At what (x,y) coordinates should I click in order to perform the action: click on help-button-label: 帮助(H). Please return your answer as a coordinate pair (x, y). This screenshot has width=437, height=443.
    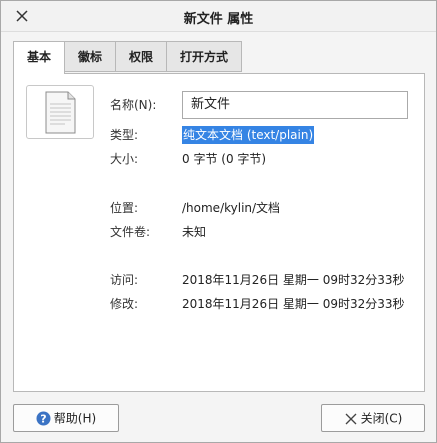
    Looking at the image, I should click on (75, 418).